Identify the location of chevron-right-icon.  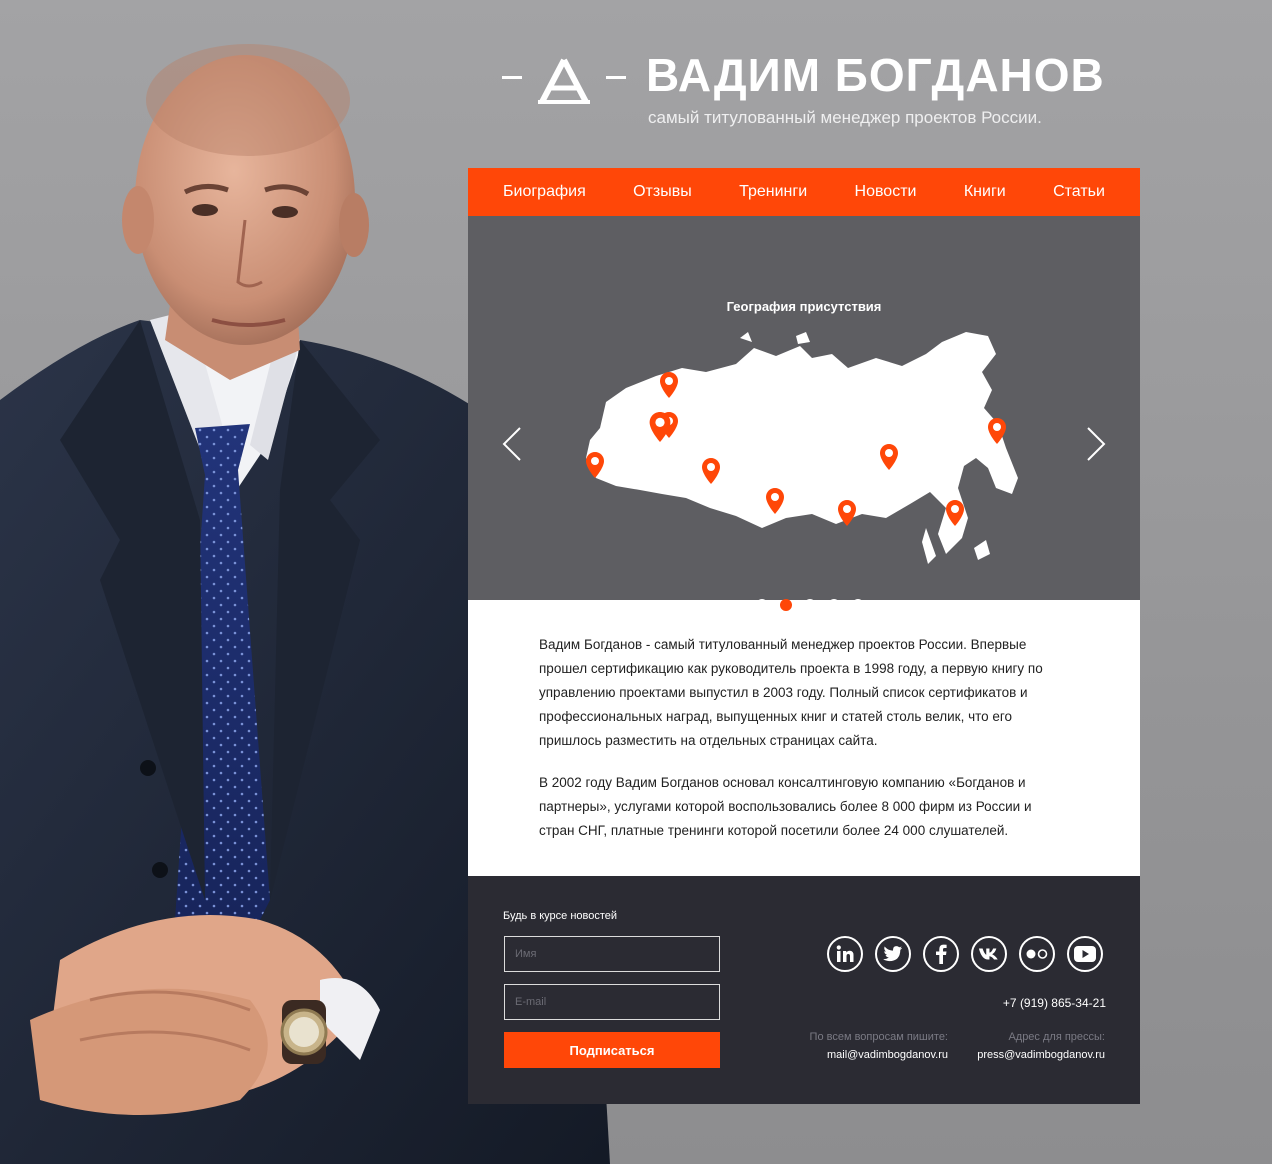
(1096, 444).